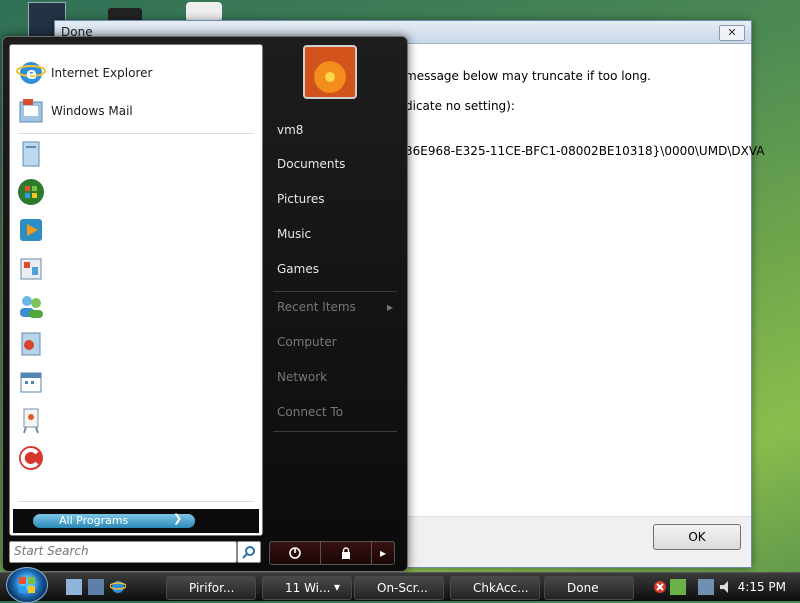  I want to click on taskbar-button-done: Done, so click(589, 588).